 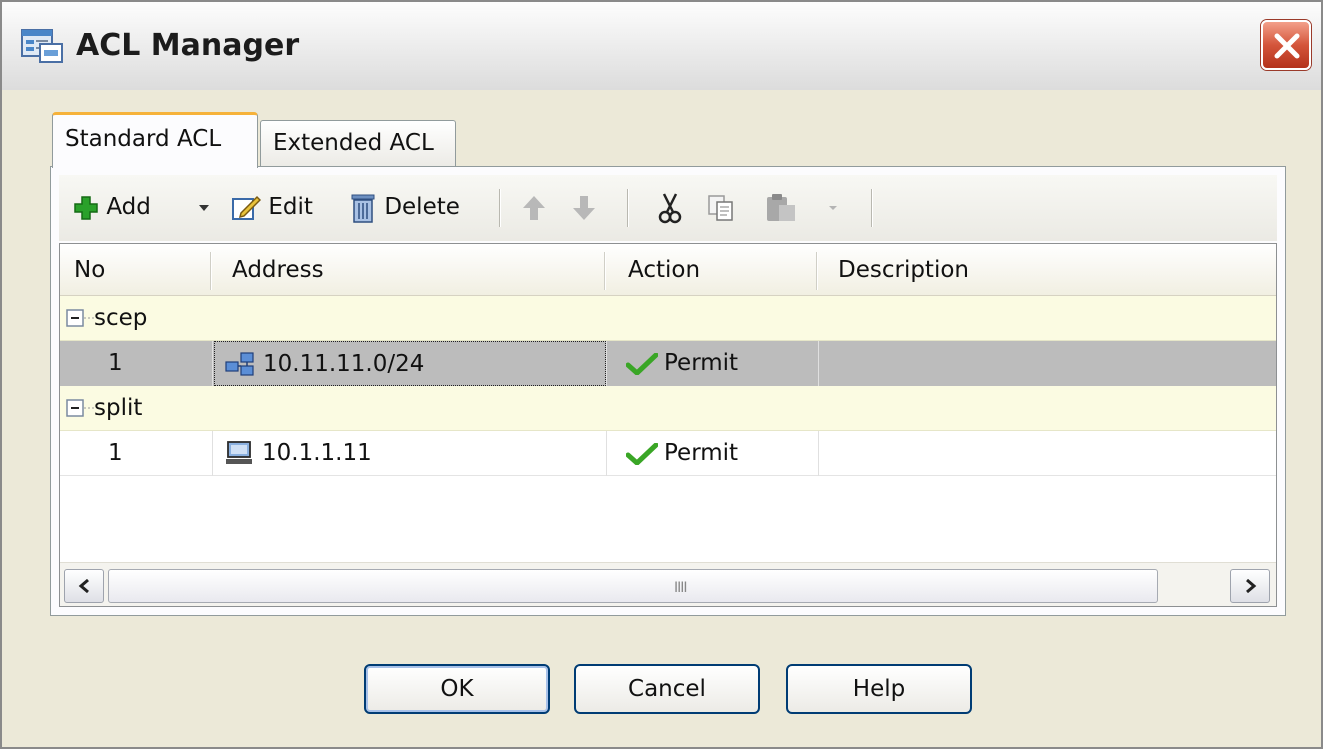 I want to click on cut-button, so click(x=670, y=207).